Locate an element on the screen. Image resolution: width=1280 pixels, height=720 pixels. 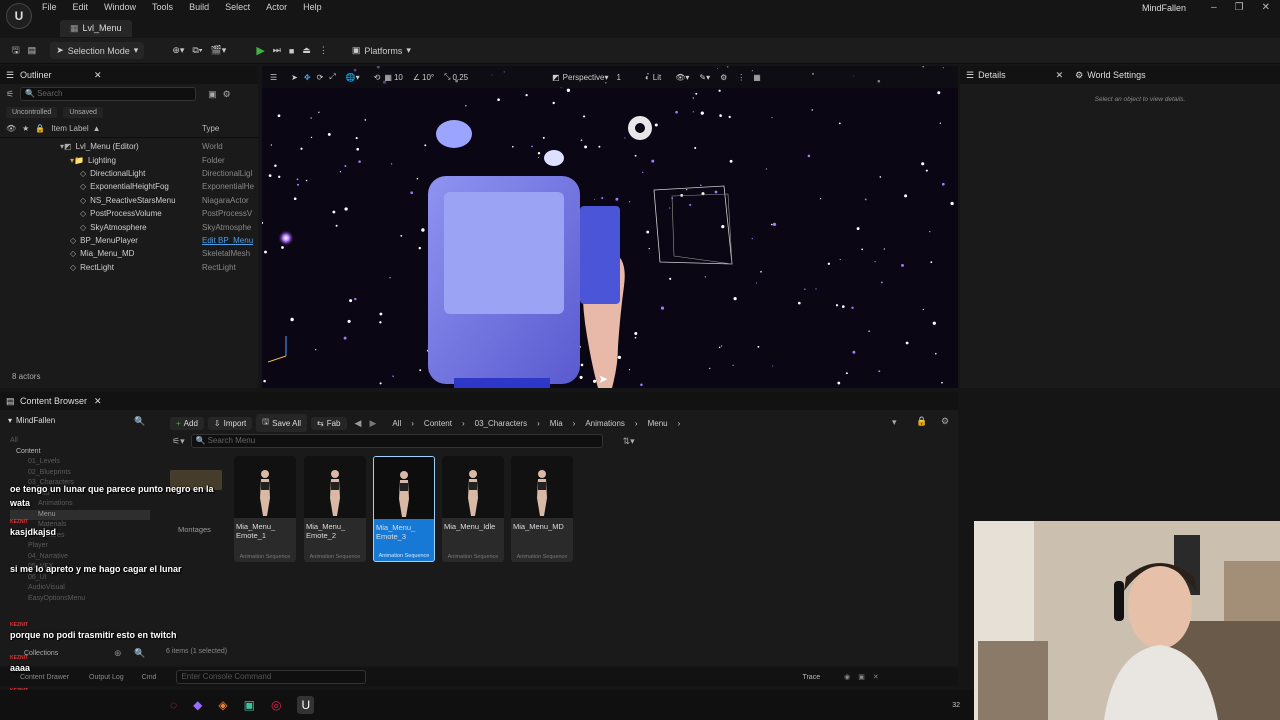
asset-tile: Mia_Menu_MD Animation Sequence is located at coordinates (542, 509).